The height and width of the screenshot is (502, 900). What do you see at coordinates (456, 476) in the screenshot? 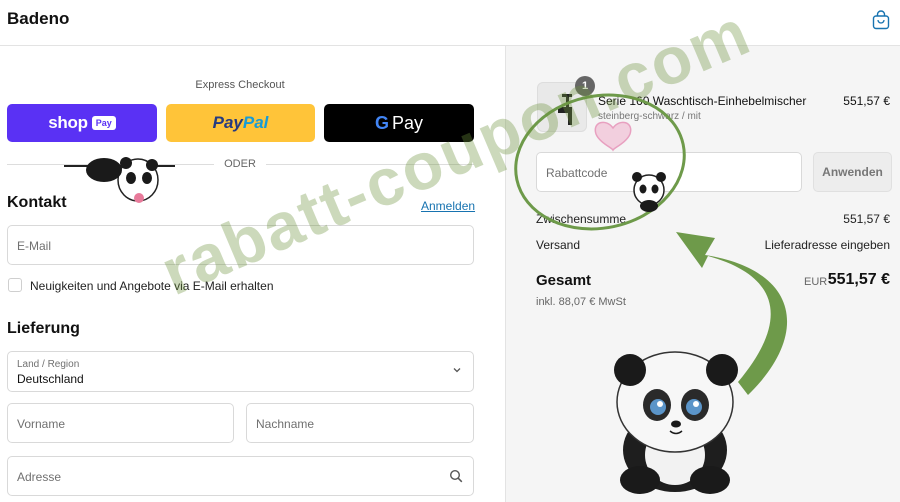
I see `search-icon` at bounding box center [456, 476].